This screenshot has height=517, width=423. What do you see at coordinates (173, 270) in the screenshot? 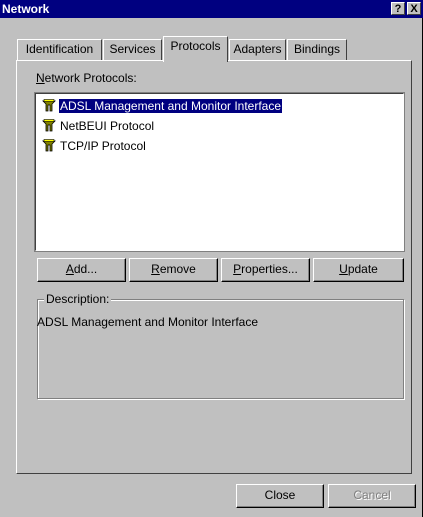
I see `remove-button: Remove` at bounding box center [173, 270].